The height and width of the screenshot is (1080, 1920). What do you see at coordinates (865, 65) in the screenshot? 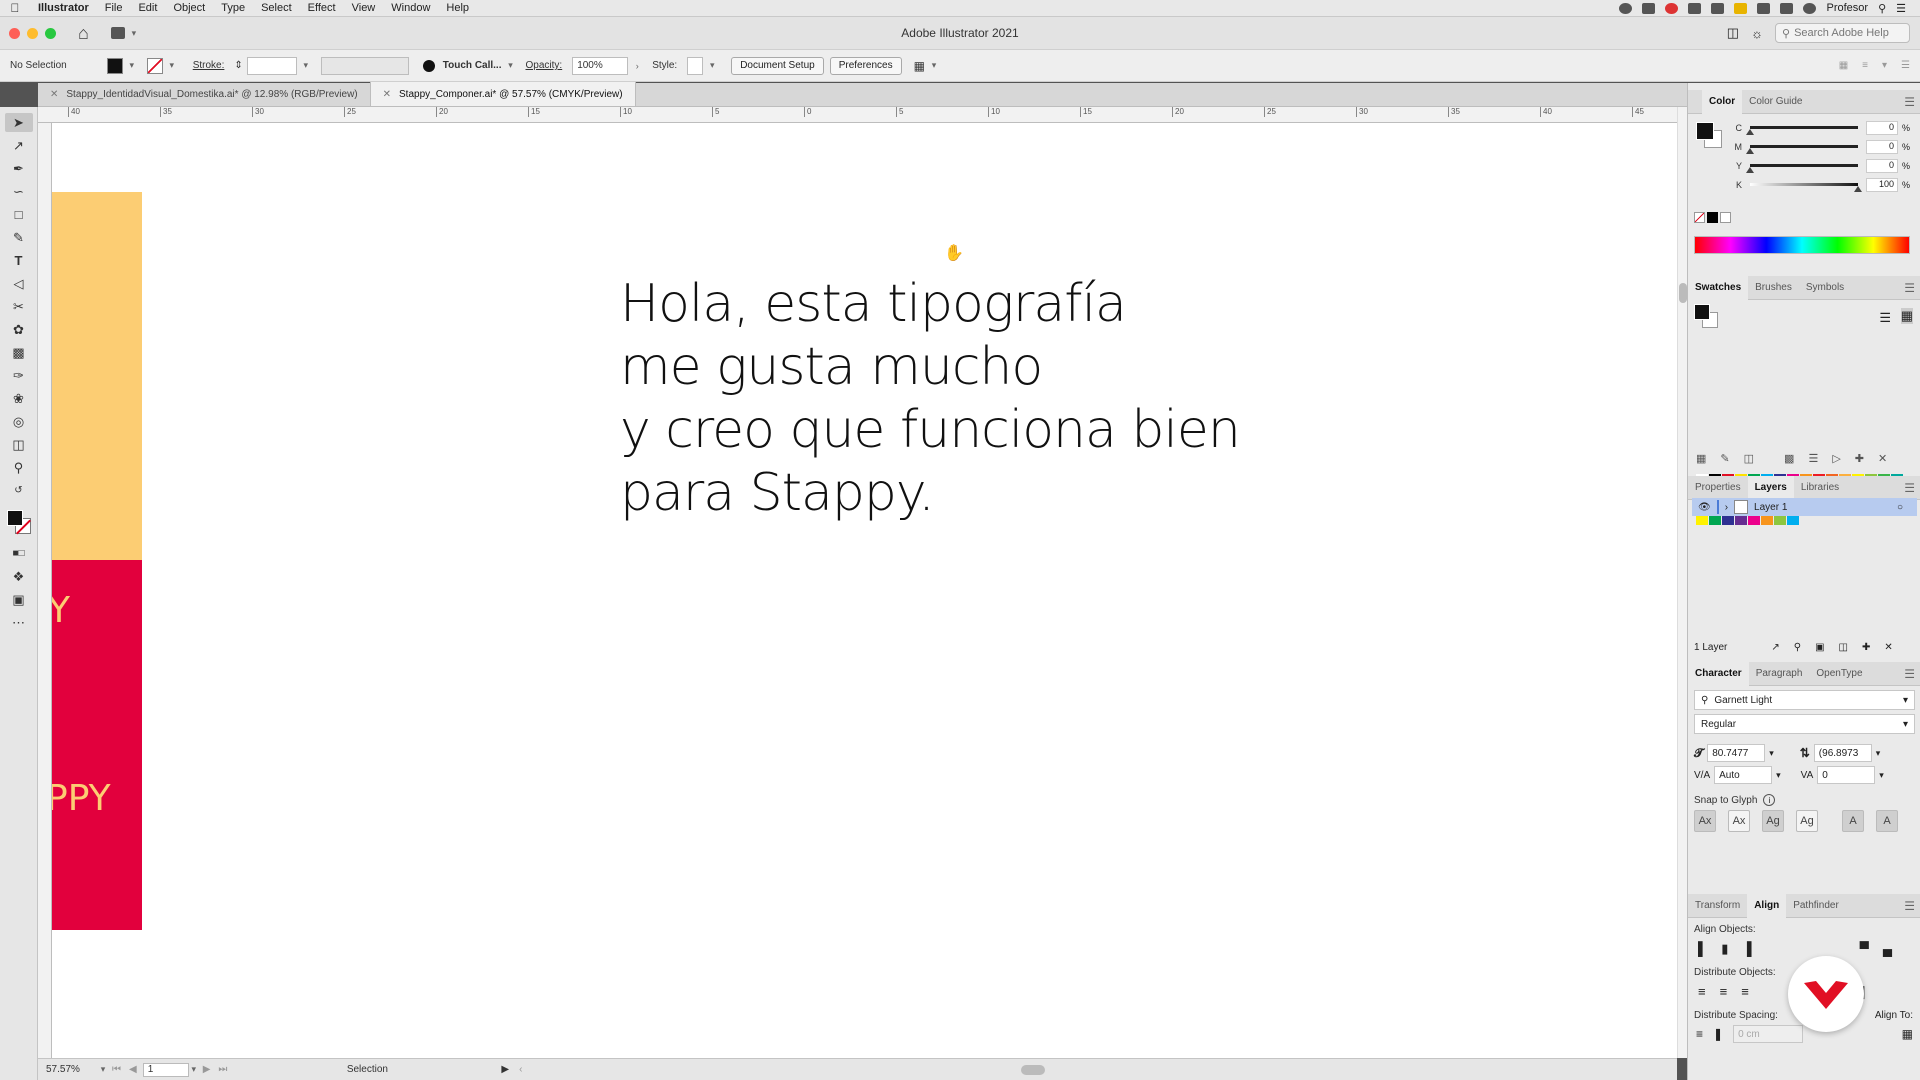
I see `preferences-button: Preferences` at bounding box center [865, 65].